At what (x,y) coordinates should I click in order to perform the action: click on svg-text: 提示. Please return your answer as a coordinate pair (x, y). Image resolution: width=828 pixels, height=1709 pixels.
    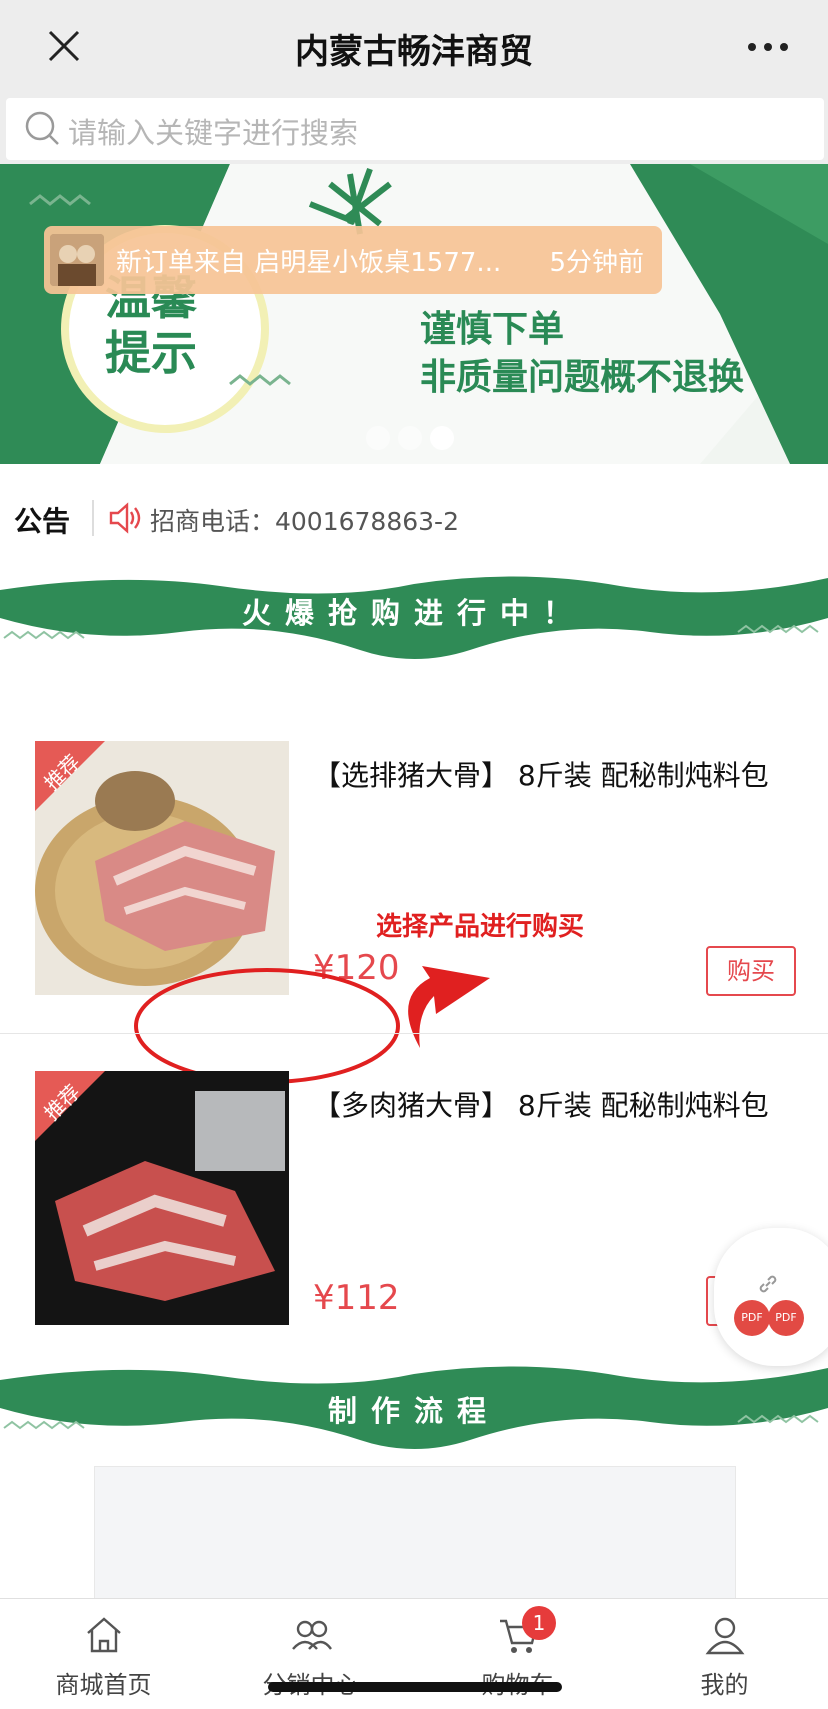
    Looking at the image, I should click on (151, 353).